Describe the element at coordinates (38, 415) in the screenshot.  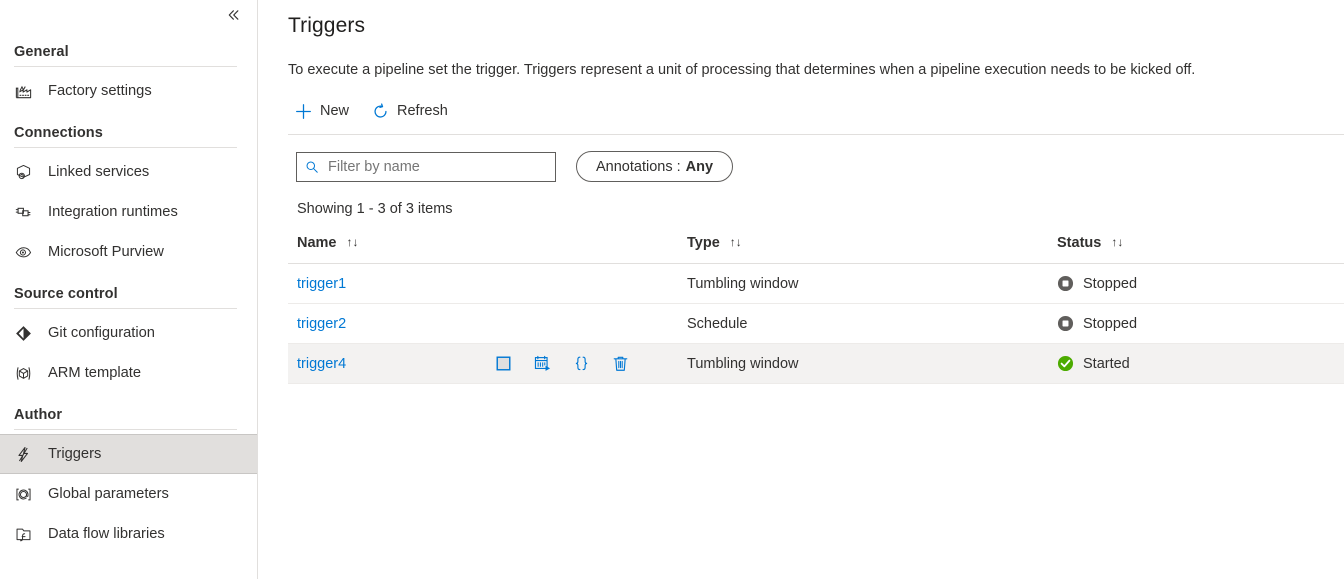
I see `nav-section-title: Author` at that location.